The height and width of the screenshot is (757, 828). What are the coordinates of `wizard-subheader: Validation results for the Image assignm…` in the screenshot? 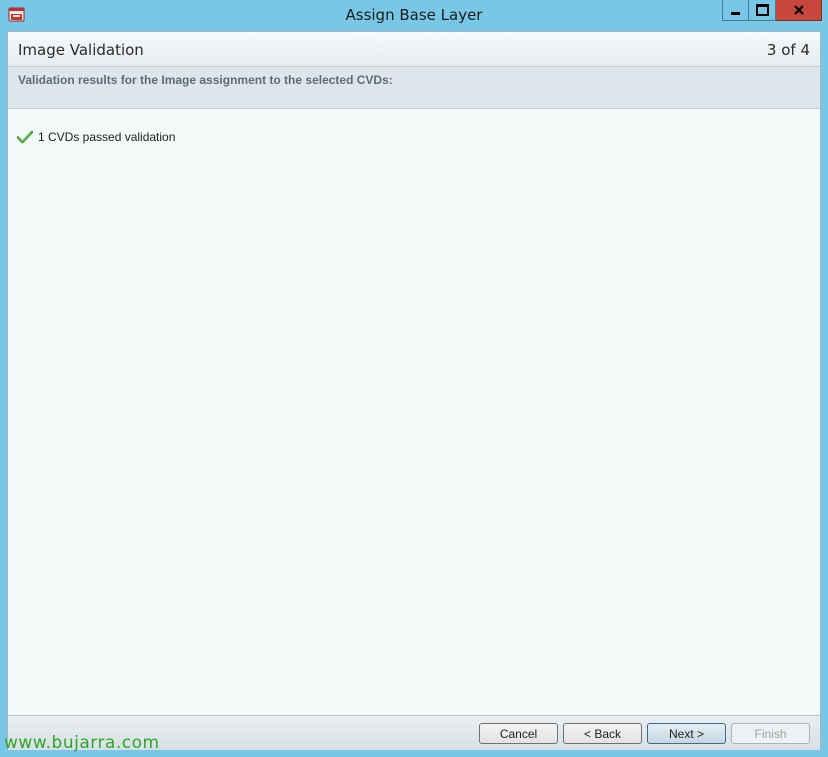 It's located at (414, 88).